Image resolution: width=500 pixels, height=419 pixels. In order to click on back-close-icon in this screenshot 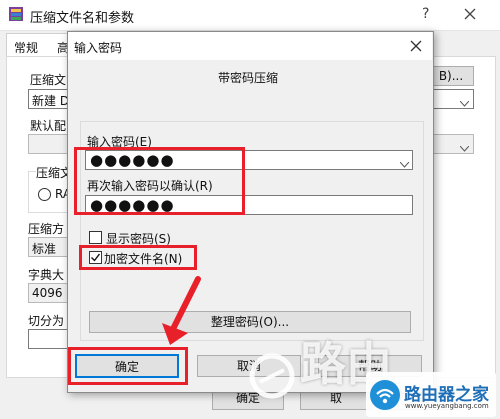, I will do `click(470, 14)`.